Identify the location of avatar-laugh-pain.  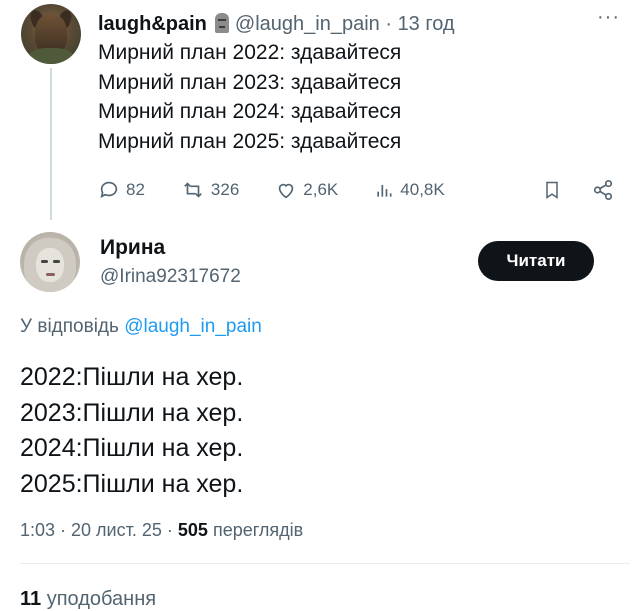
(51, 34).